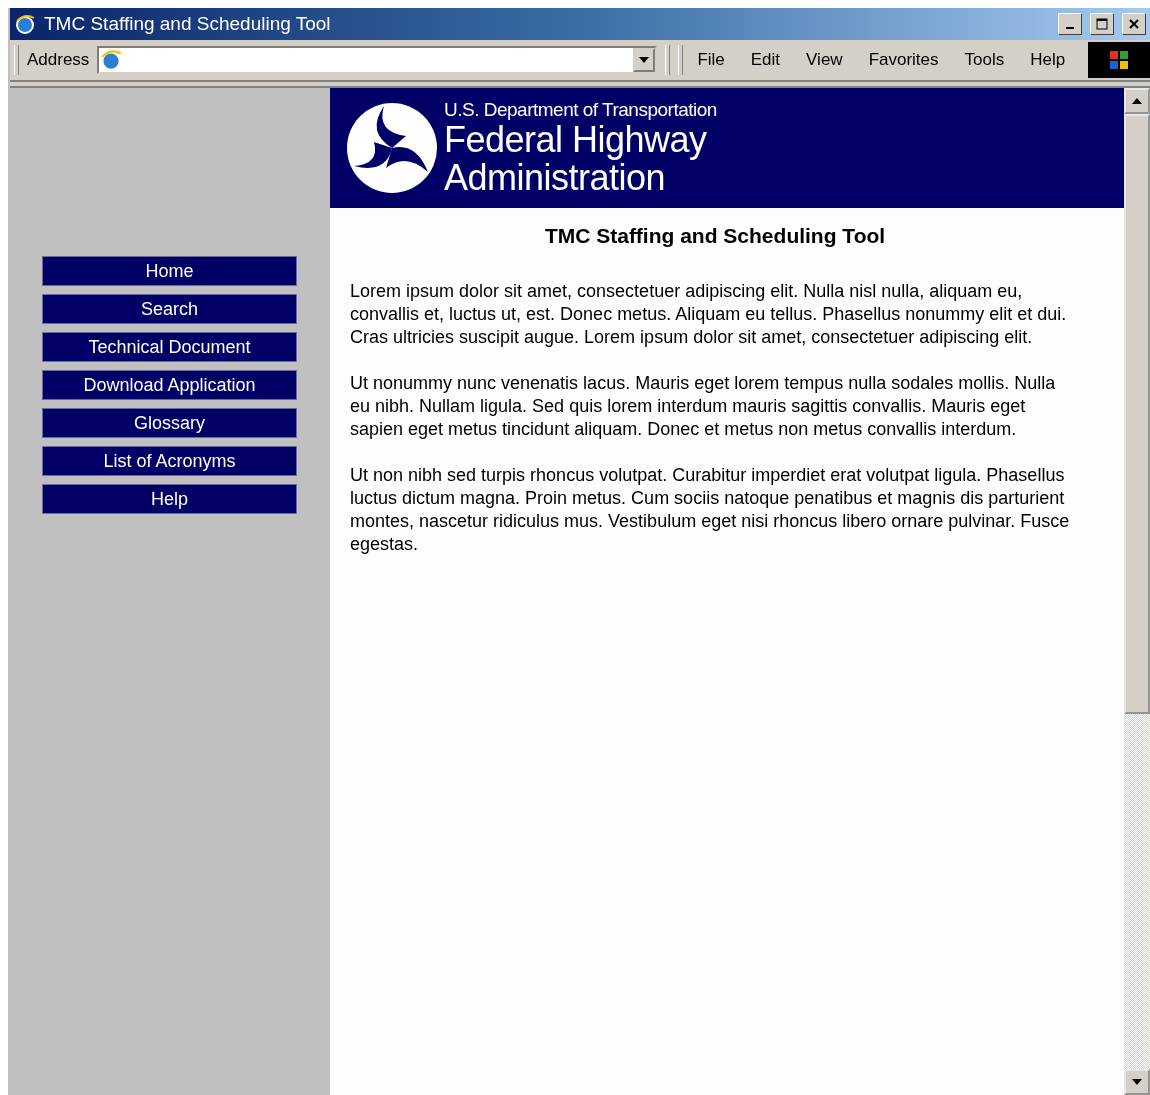 The width and height of the screenshot is (1150, 1095). What do you see at coordinates (765, 60) in the screenshot?
I see `menu-item: Edit` at bounding box center [765, 60].